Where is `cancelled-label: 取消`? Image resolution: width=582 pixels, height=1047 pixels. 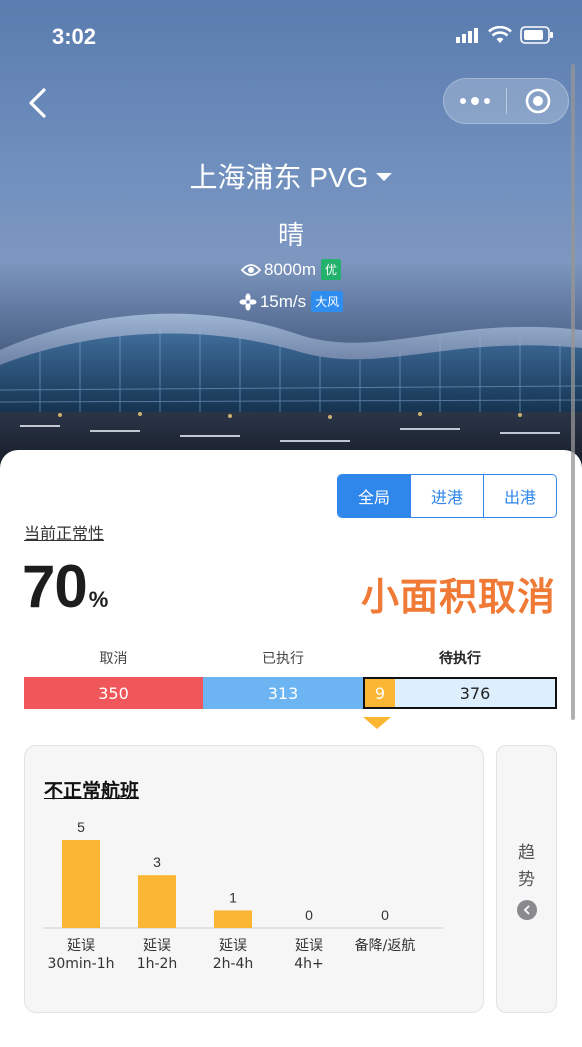 cancelled-label: 取消 is located at coordinates (113, 659).